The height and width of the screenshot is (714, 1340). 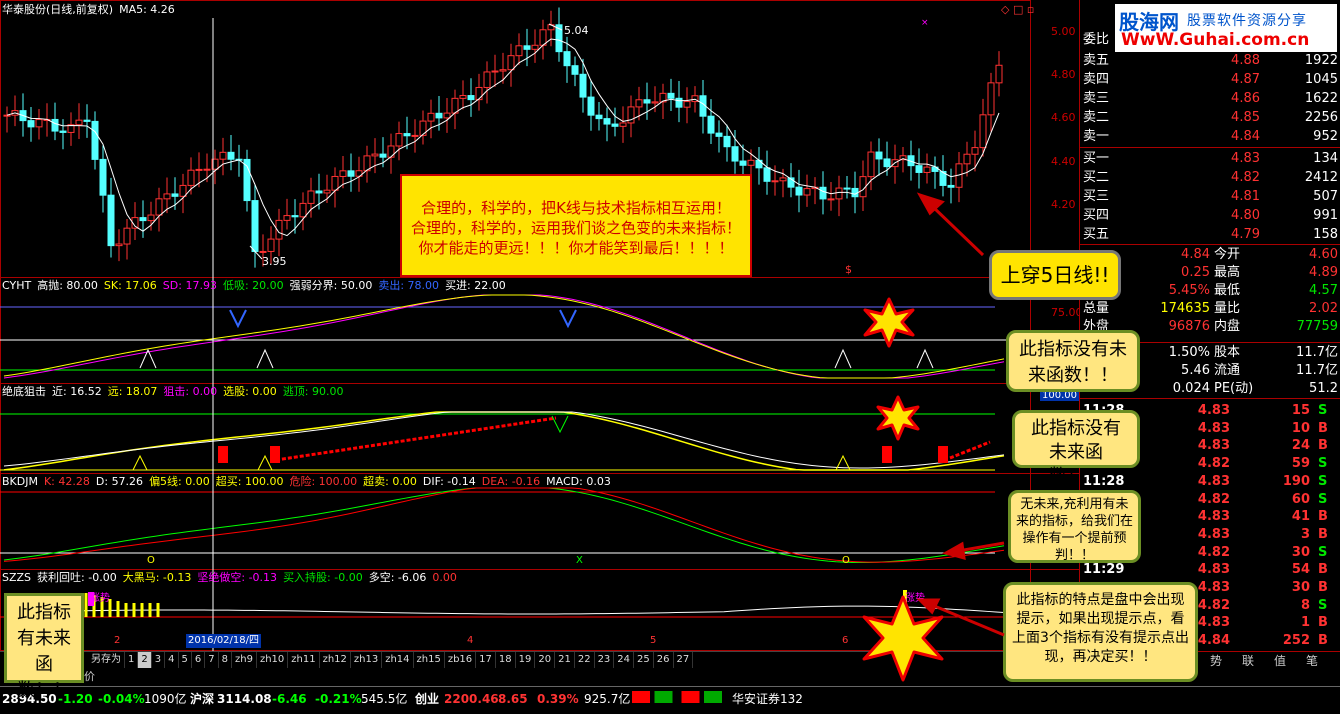 I want to click on tick-cell: 252, so click(x=1296, y=641).